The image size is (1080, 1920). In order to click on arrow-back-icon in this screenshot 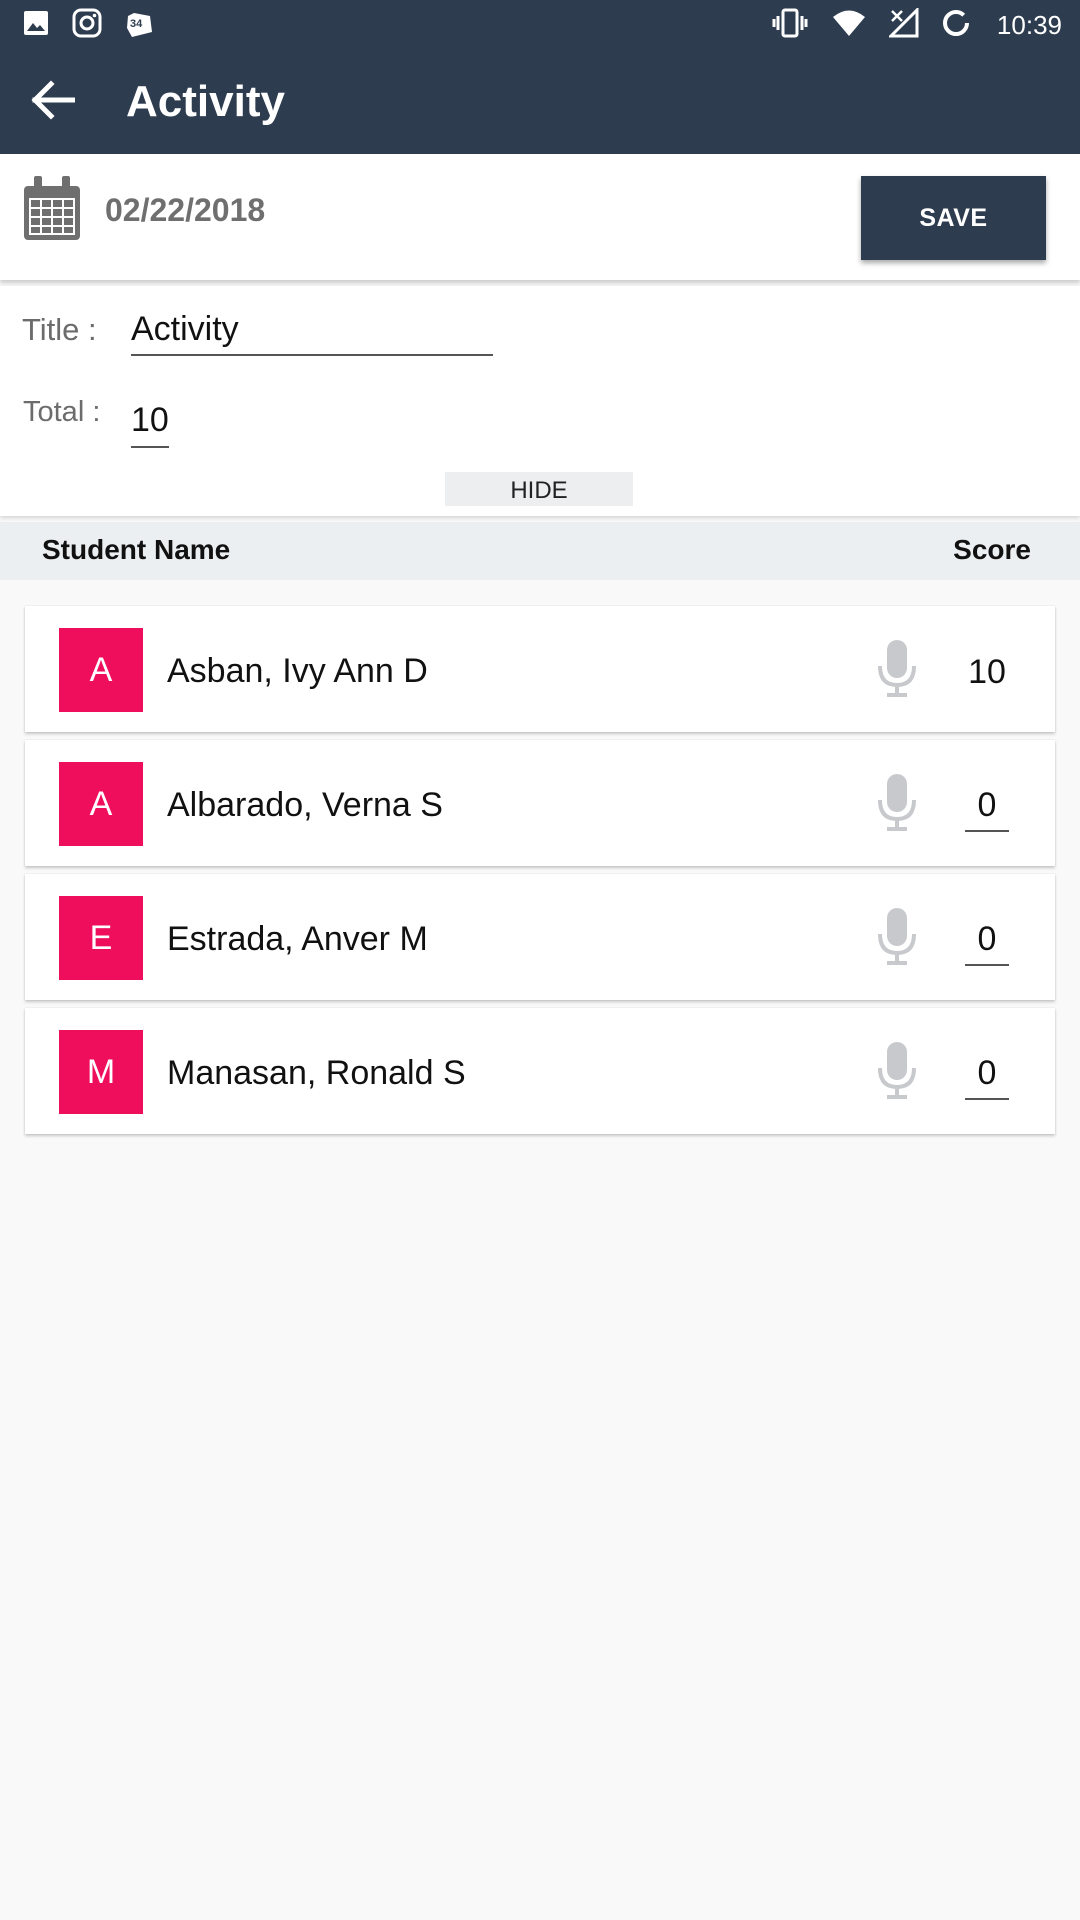, I will do `click(52, 102)`.